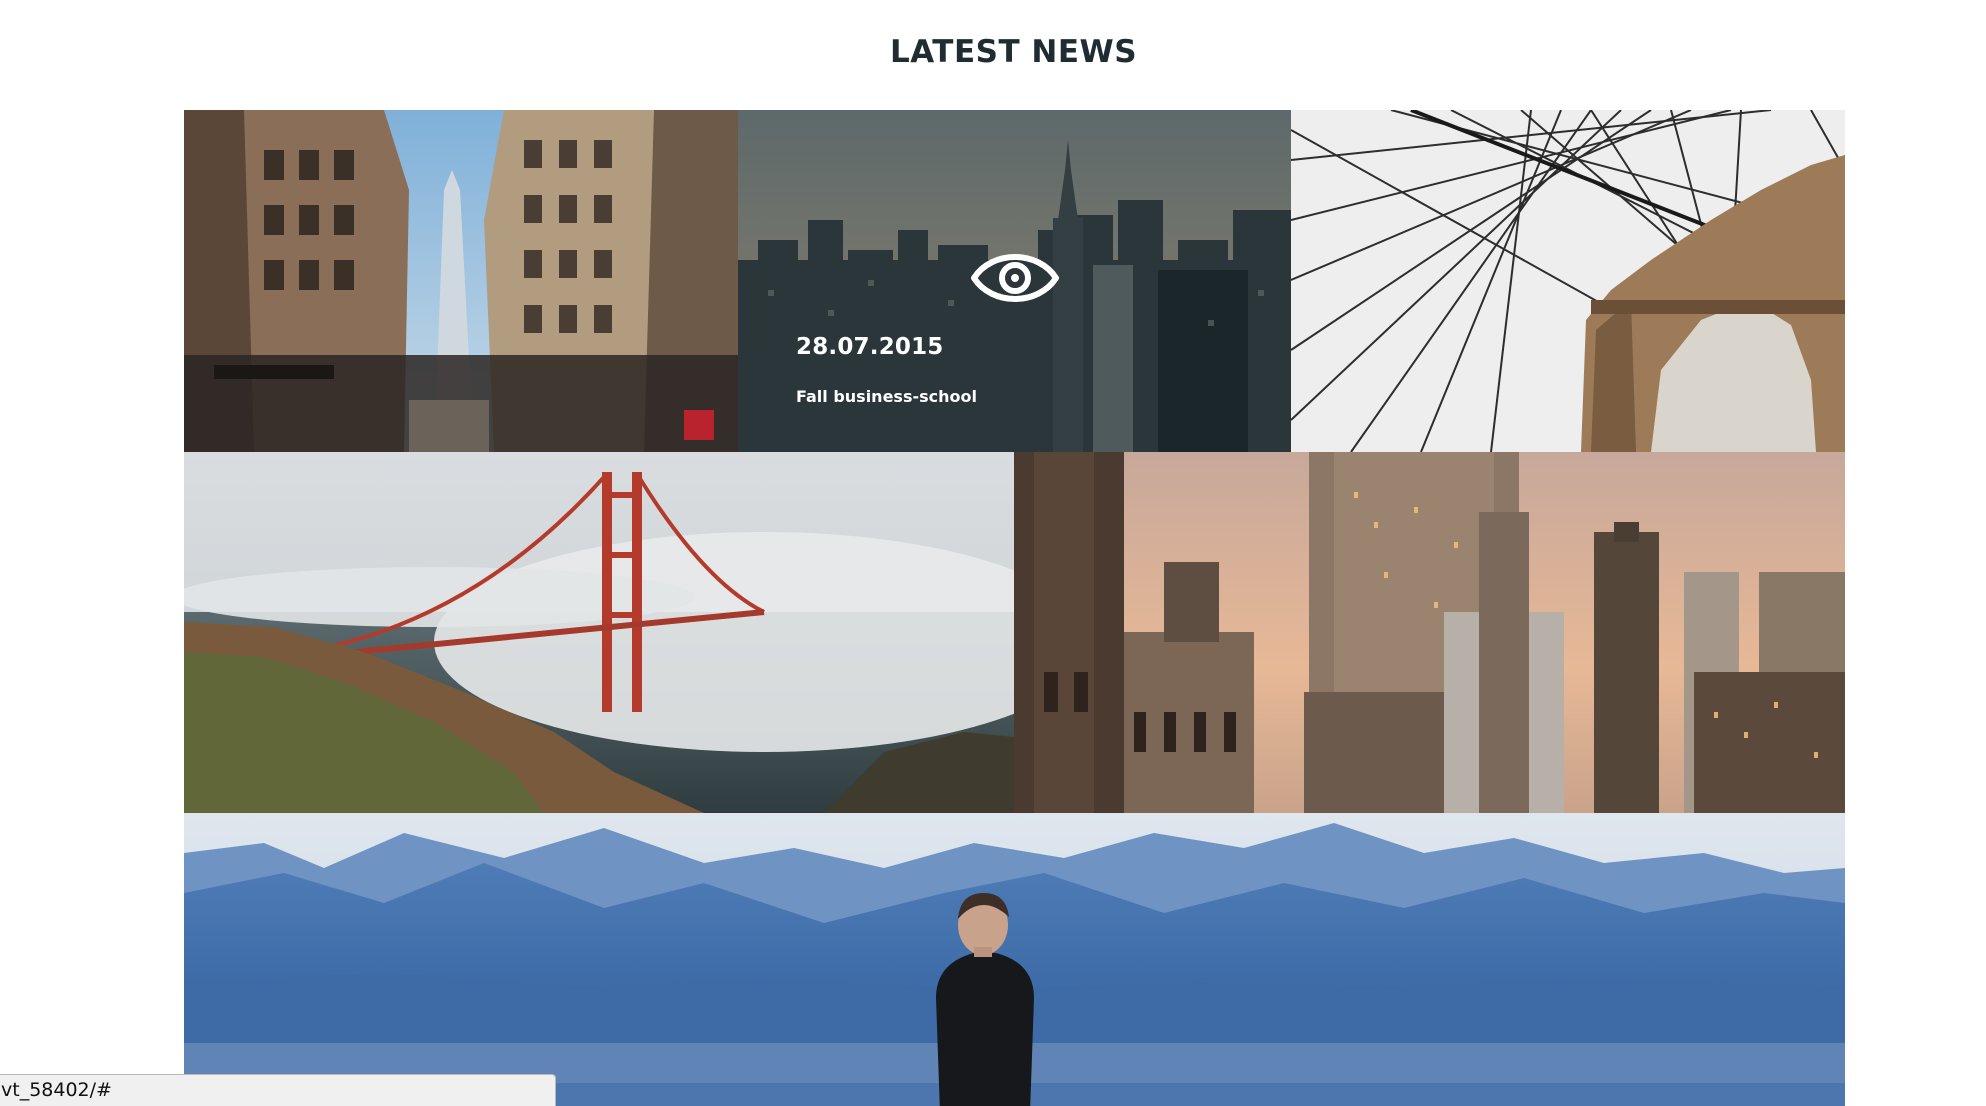  Describe the element at coordinates (278, 1090) in the screenshot. I see `status-bar-url: vt_58402/#` at that location.